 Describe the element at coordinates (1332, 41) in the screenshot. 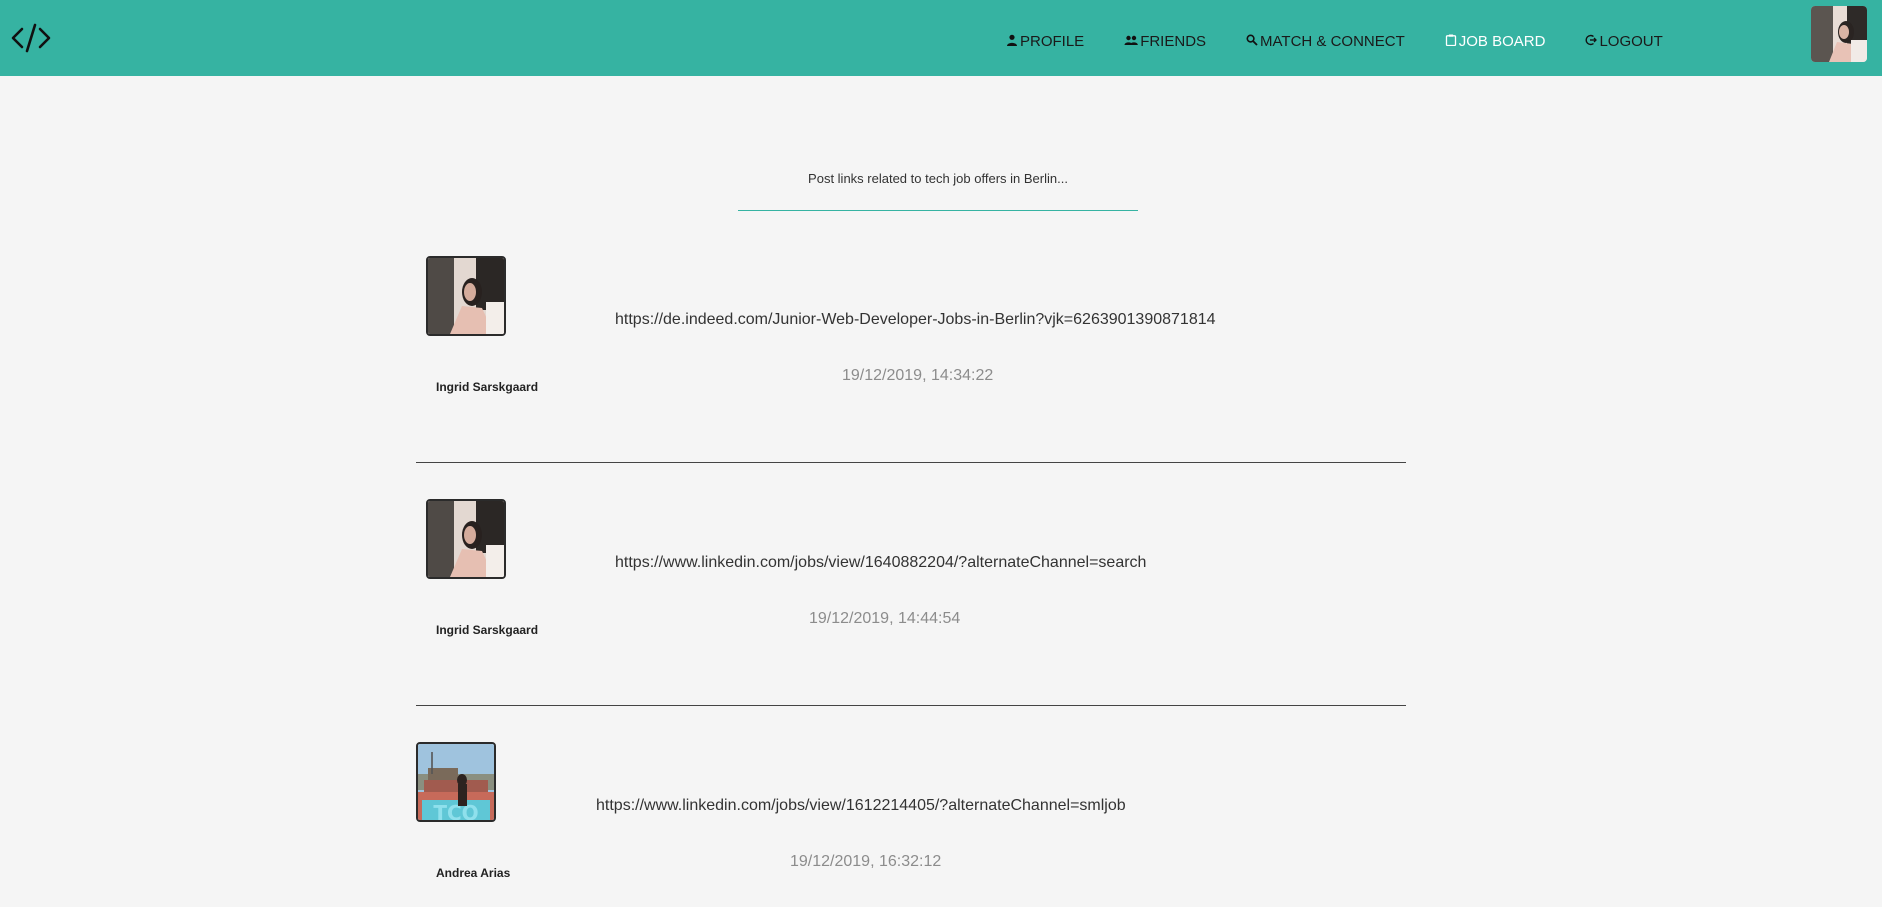

I see `nav-label-match-connect: MATCH & CONNECT` at that location.